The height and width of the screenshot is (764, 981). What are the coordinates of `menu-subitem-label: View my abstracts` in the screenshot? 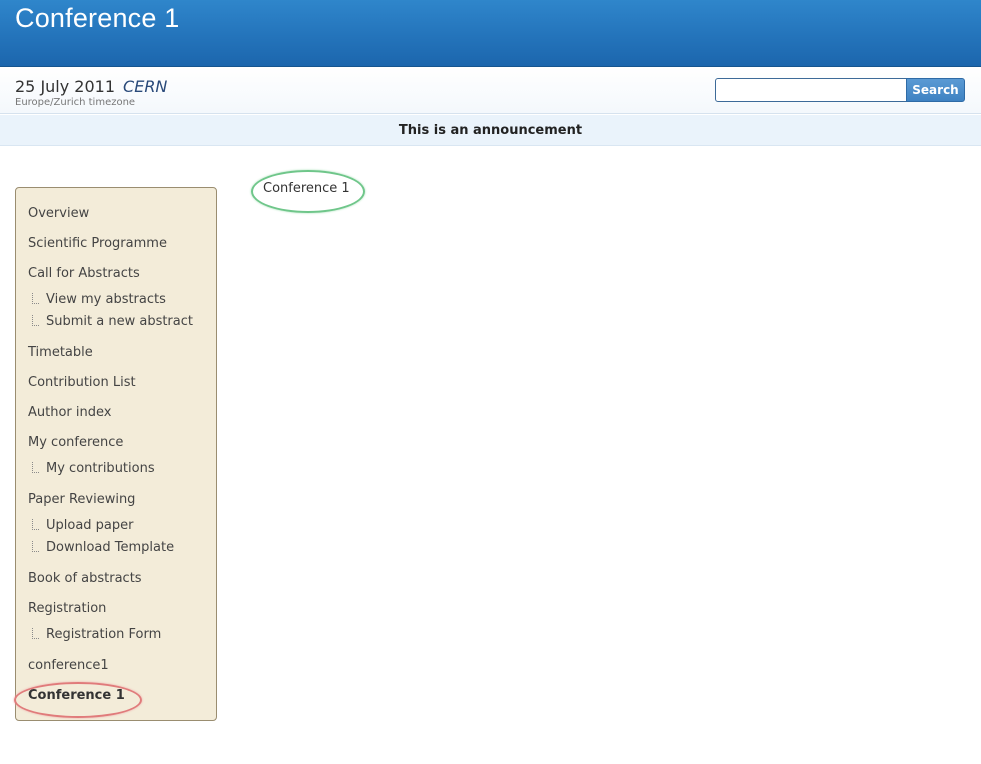 It's located at (106, 299).